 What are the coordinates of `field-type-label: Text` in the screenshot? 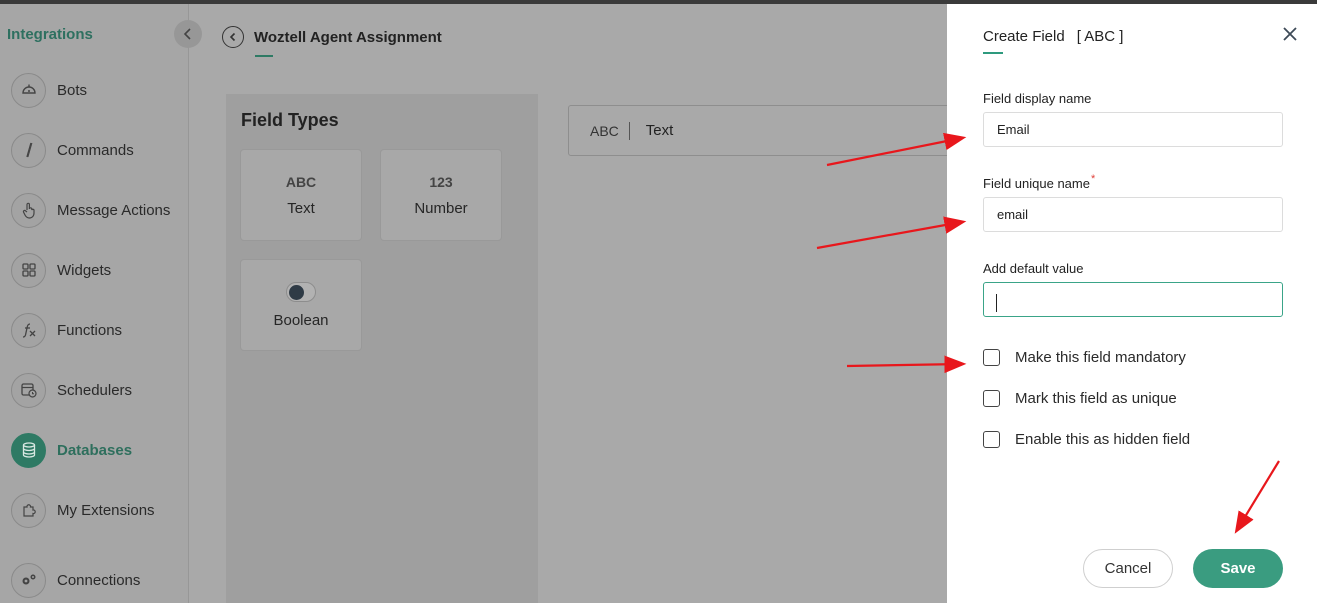 It's located at (301, 208).